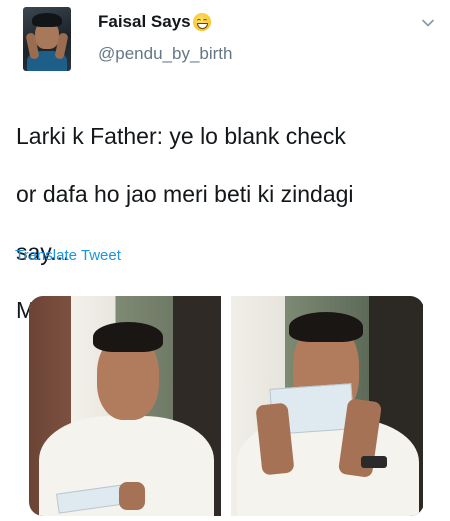  Describe the element at coordinates (181, 136) in the screenshot. I see `tweet-text-line: Larki k Father: ye lo blank check` at that location.